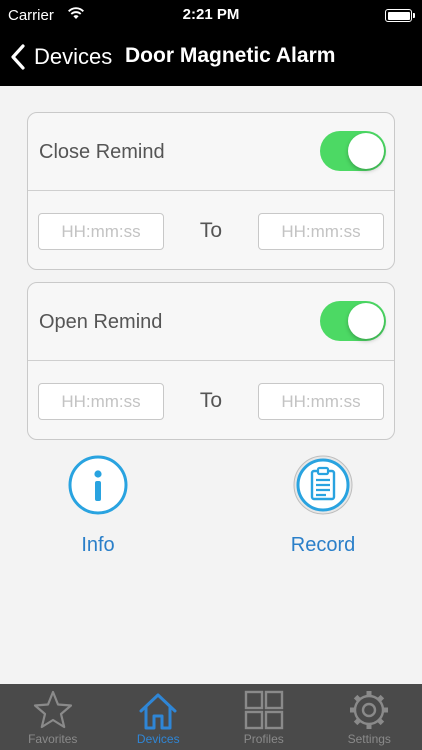  I want to click on tab-bar: Favorites Devices Profiles Settings, so click(211, 717).